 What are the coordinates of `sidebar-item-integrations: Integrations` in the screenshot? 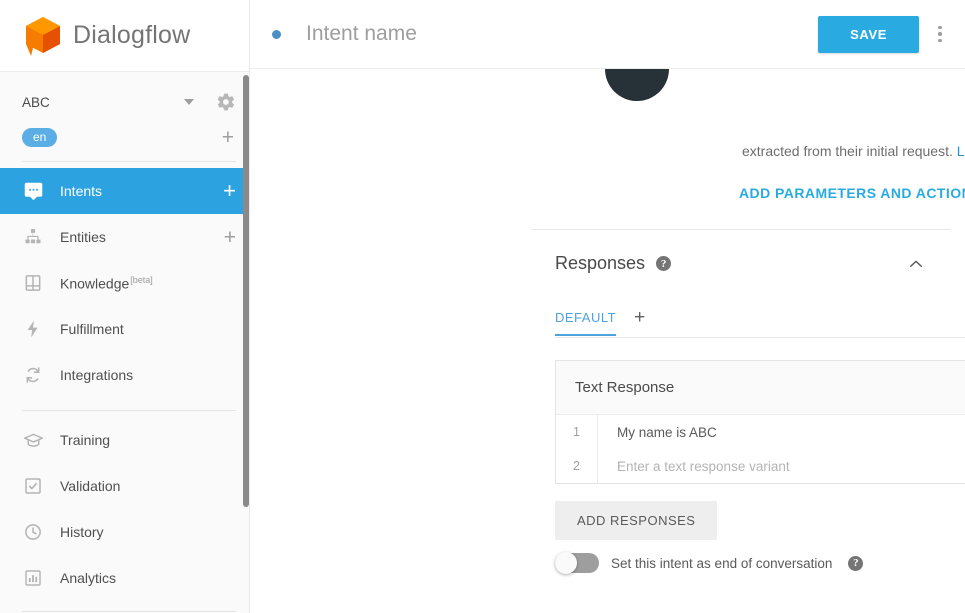 It's located at (125, 375).